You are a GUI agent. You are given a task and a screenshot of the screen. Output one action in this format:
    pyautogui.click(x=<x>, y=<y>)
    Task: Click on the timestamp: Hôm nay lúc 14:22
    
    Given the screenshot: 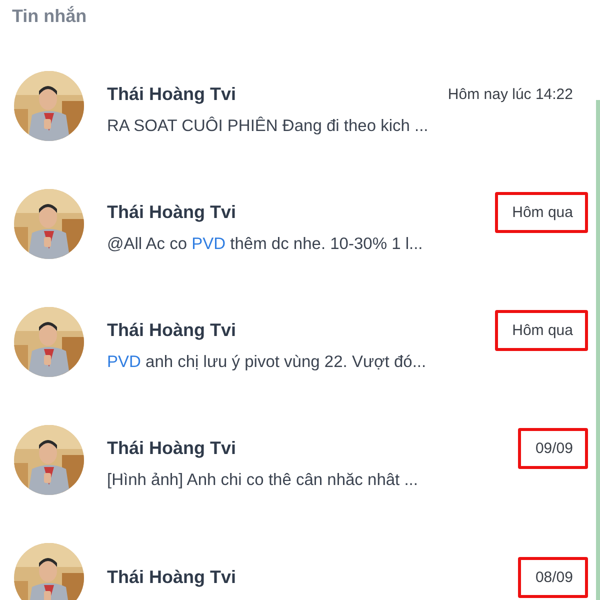 What is the action you would take?
    pyautogui.click(x=510, y=95)
    